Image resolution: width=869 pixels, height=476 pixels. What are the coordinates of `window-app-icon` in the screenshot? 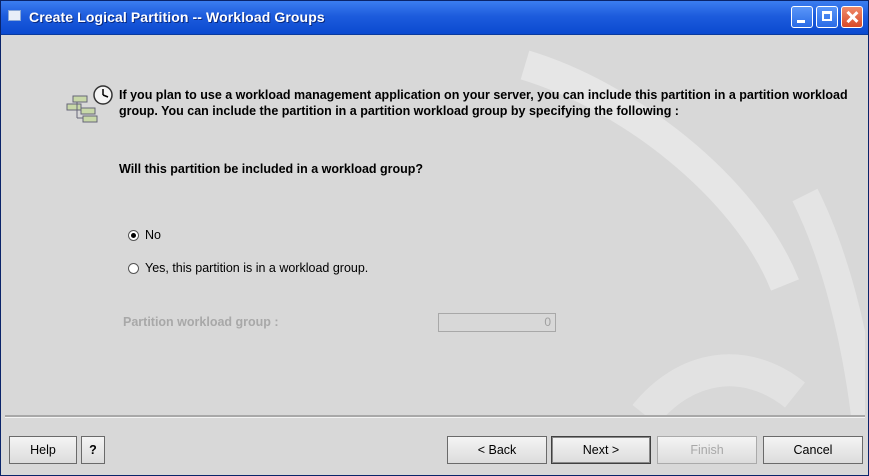 It's located at (14, 15).